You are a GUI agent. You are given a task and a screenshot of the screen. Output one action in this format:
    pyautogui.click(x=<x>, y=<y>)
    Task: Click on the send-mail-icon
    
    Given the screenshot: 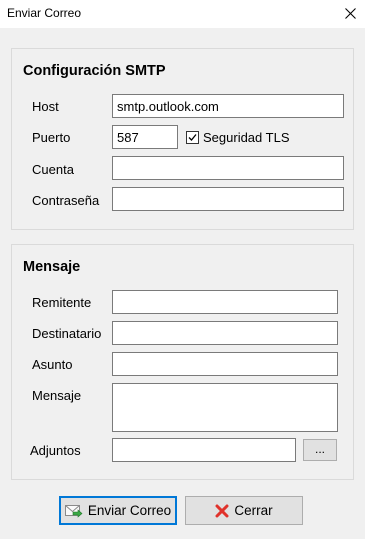 What is the action you would take?
    pyautogui.click(x=73, y=511)
    